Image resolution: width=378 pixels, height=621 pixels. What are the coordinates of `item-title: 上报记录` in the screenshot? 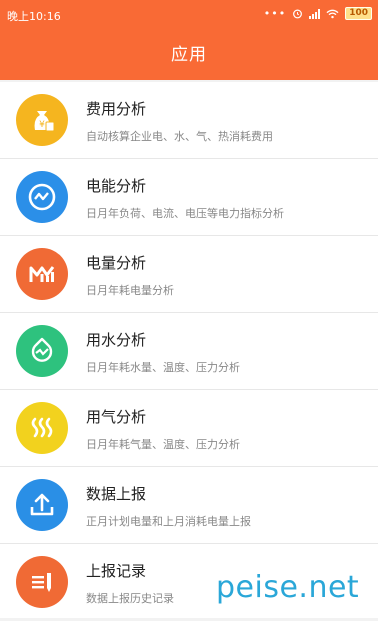 It's located at (116, 571).